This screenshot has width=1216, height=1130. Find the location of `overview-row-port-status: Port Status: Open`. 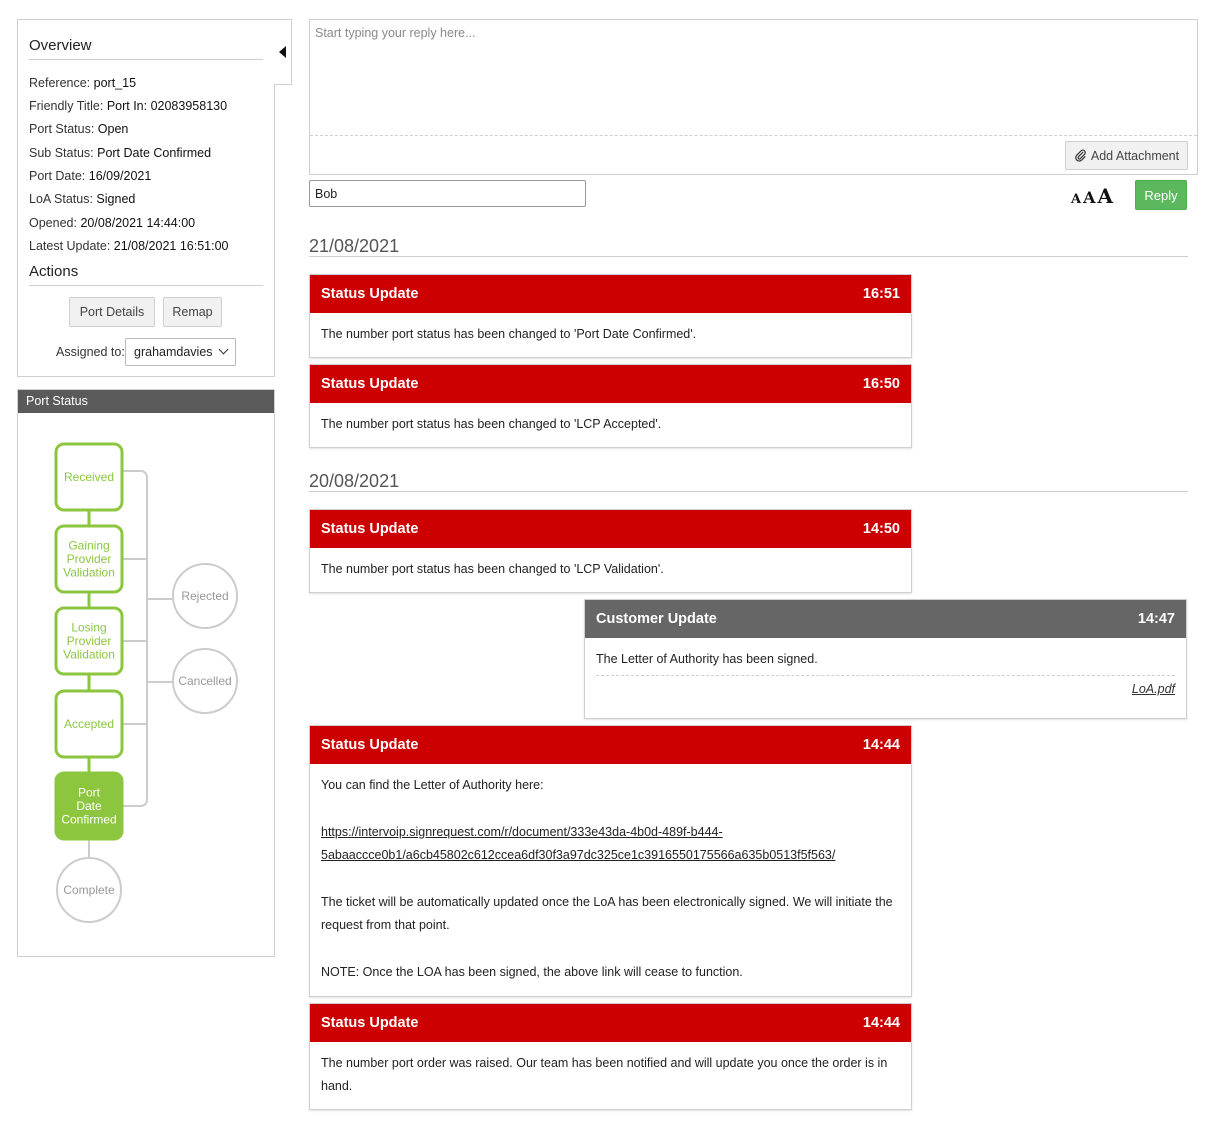

overview-row-port-status: Port Status: Open is located at coordinates (78, 129).